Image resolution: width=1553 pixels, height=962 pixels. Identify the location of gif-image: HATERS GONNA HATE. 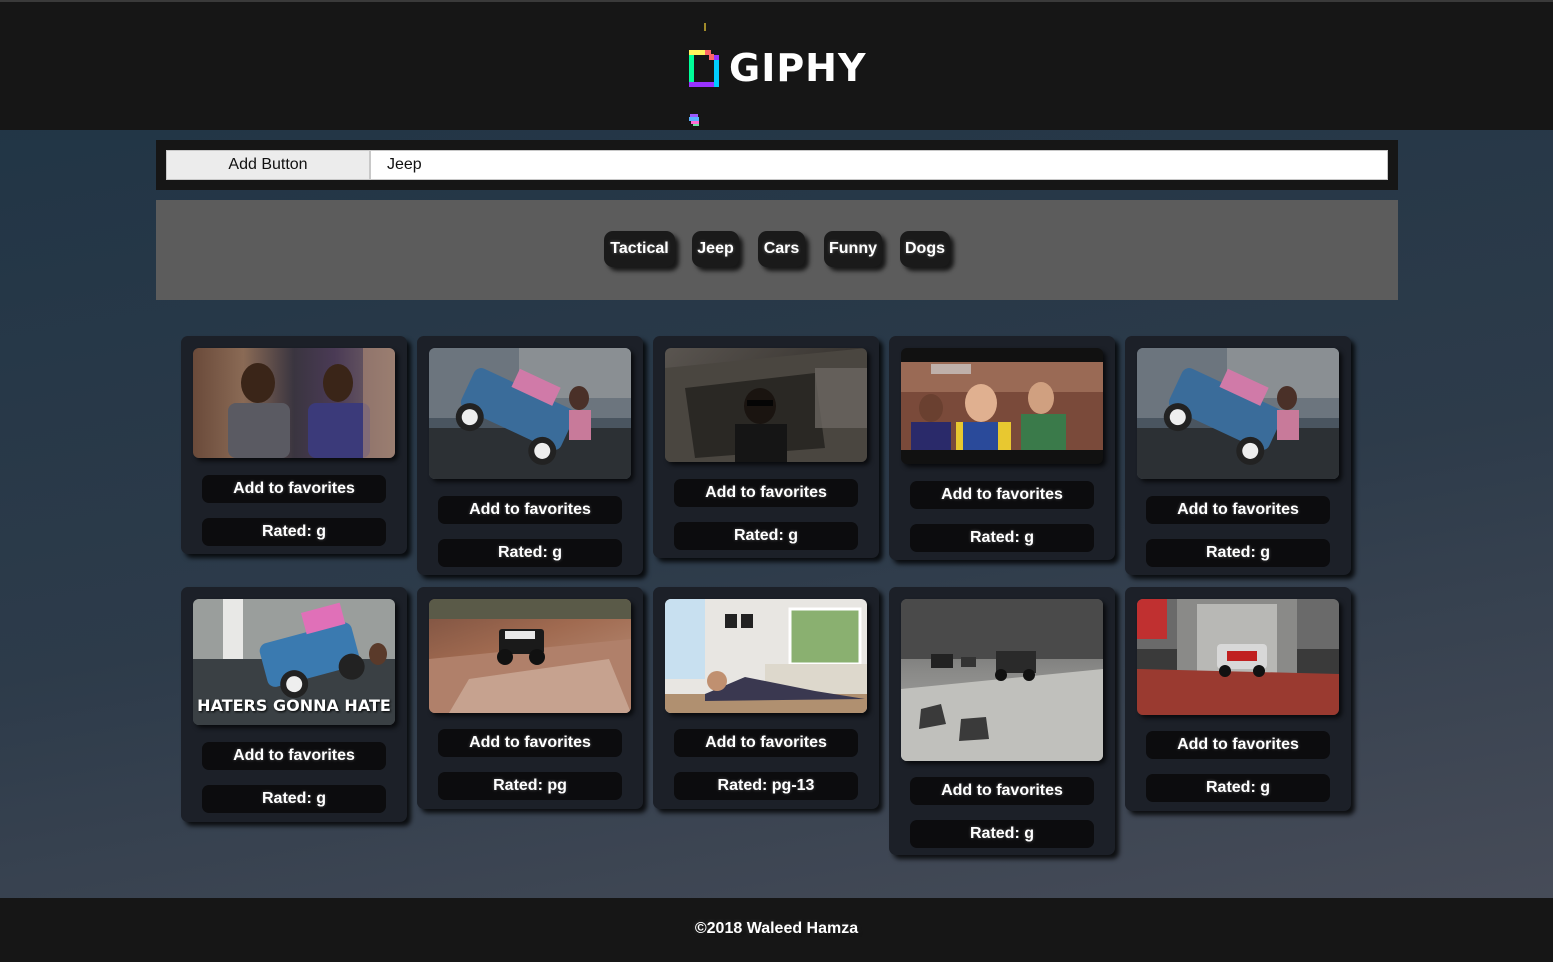
(294, 662).